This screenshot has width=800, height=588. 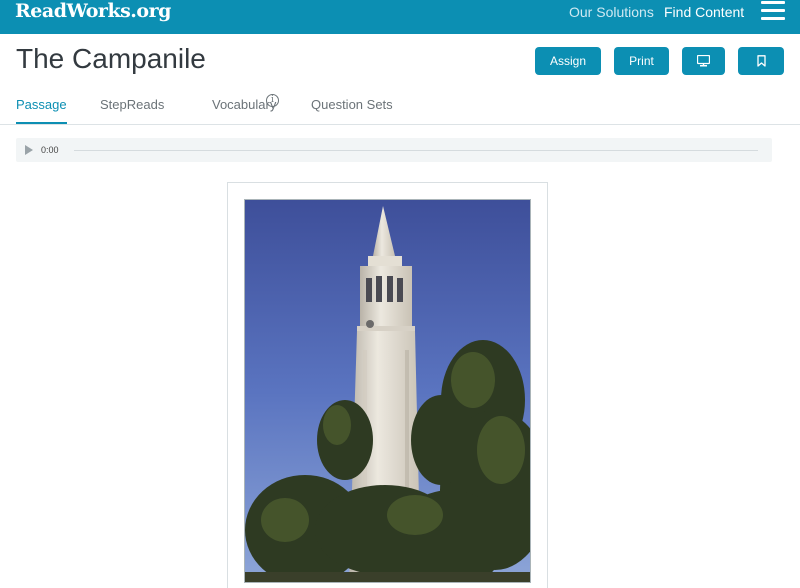 What do you see at coordinates (244, 105) in the screenshot?
I see `tab-vocabulary: Vocabulary` at bounding box center [244, 105].